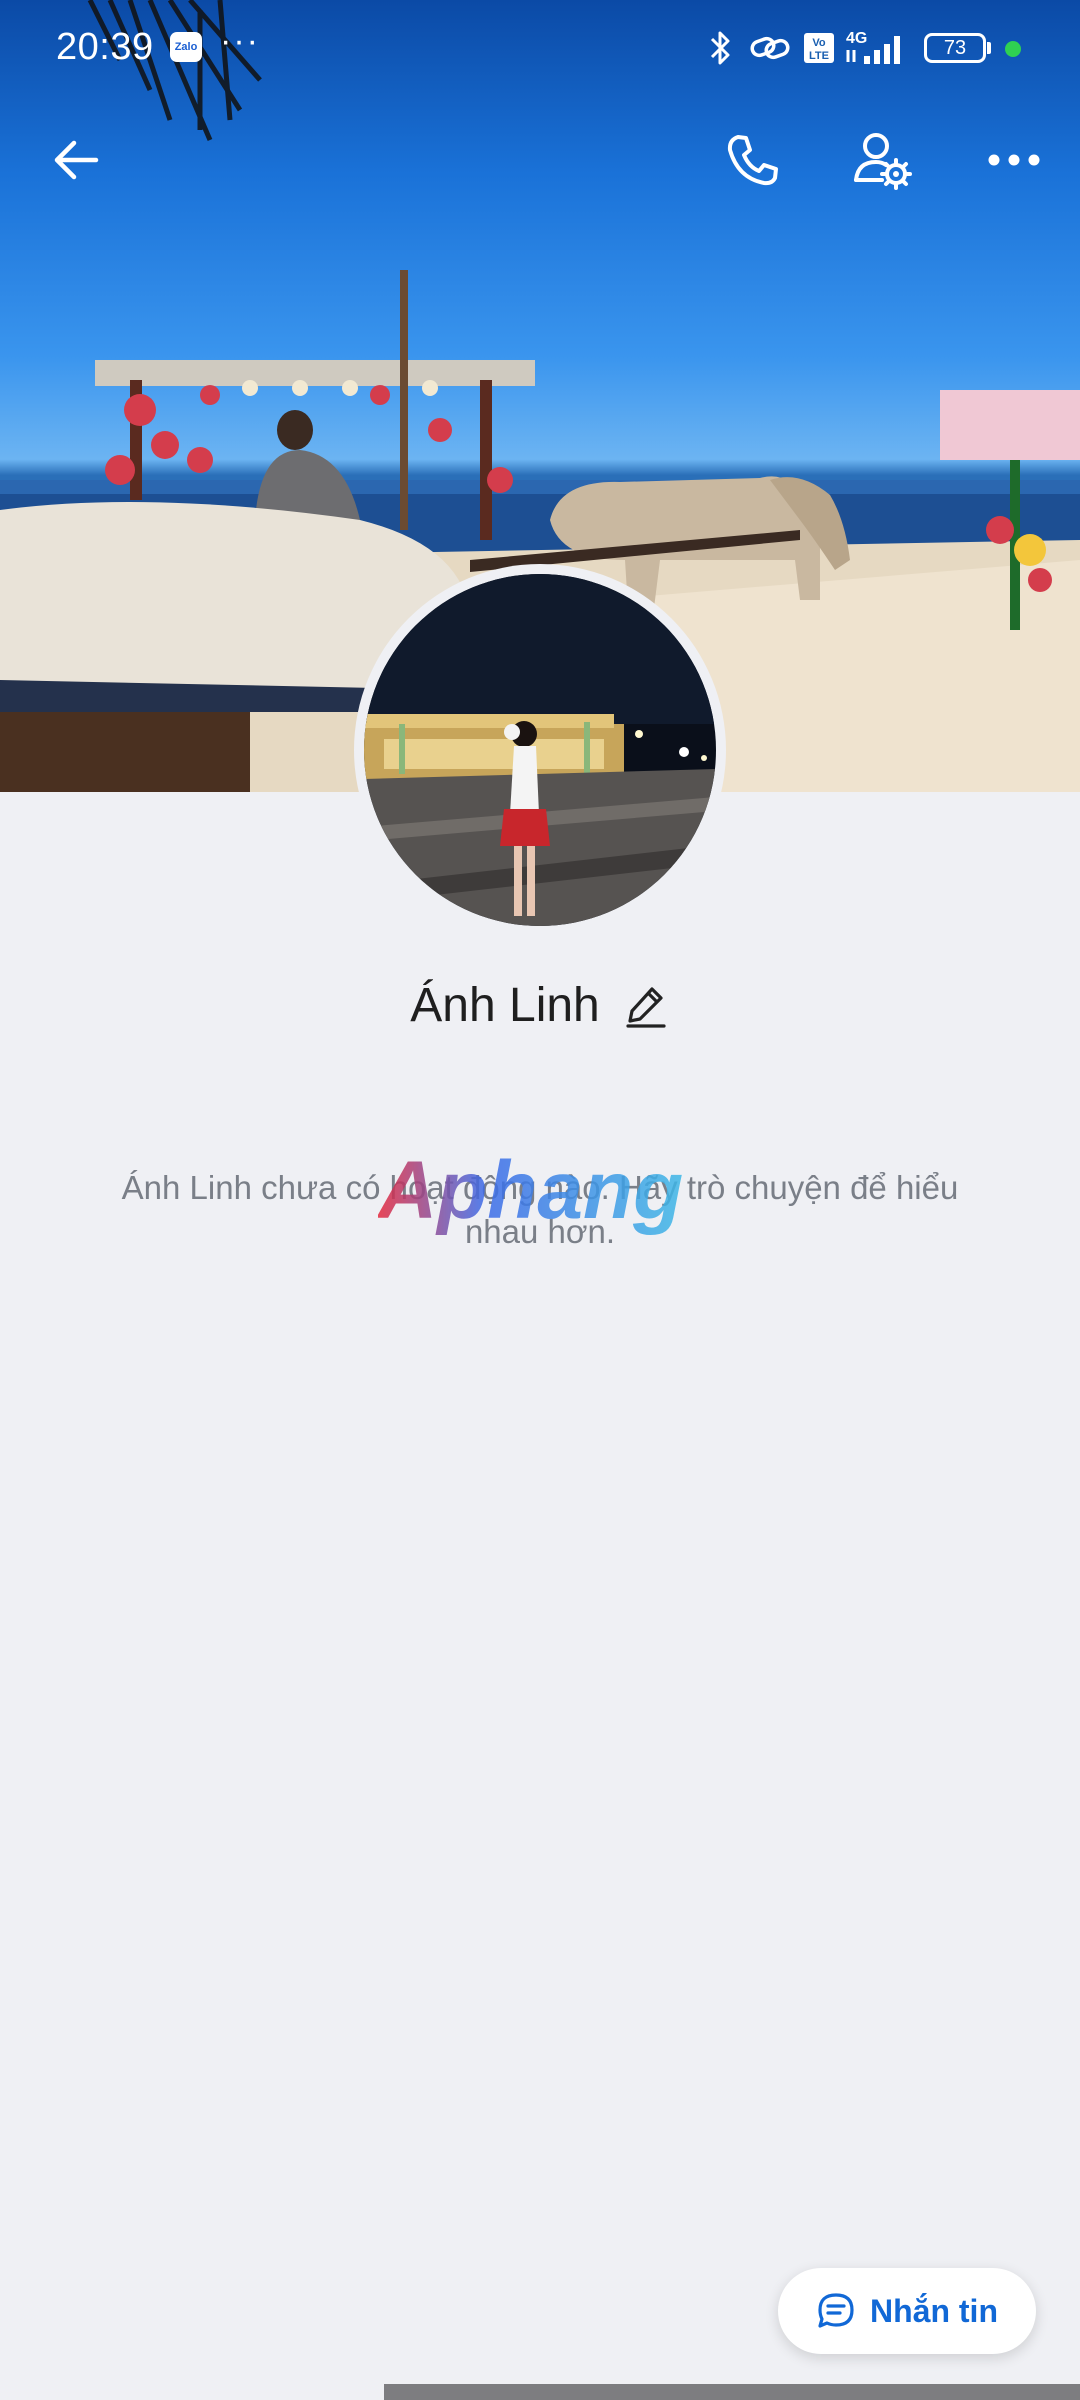 This screenshot has width=1080, height=2400. I want to click on back-arrow-icon, so click(76, 160).